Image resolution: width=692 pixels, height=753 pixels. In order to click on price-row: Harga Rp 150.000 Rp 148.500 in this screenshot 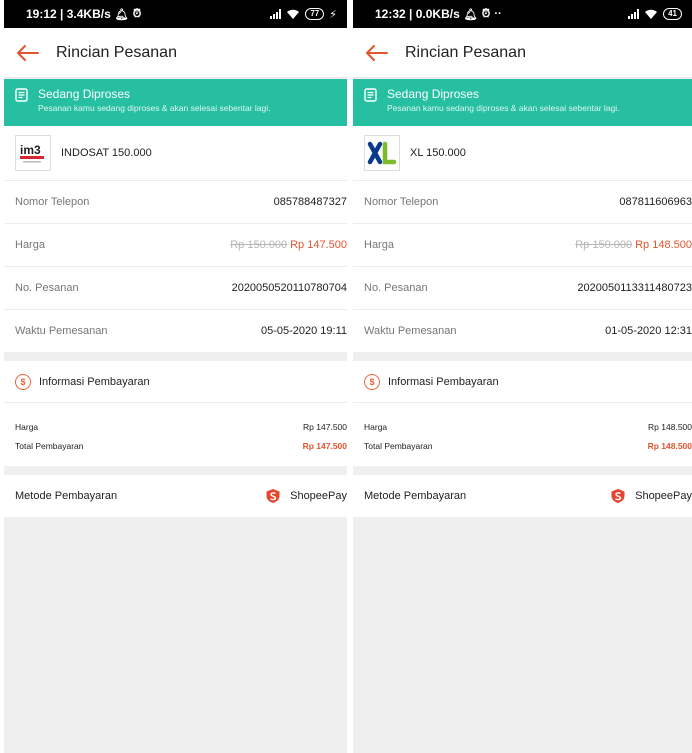, I will do `click(522, 245)`.